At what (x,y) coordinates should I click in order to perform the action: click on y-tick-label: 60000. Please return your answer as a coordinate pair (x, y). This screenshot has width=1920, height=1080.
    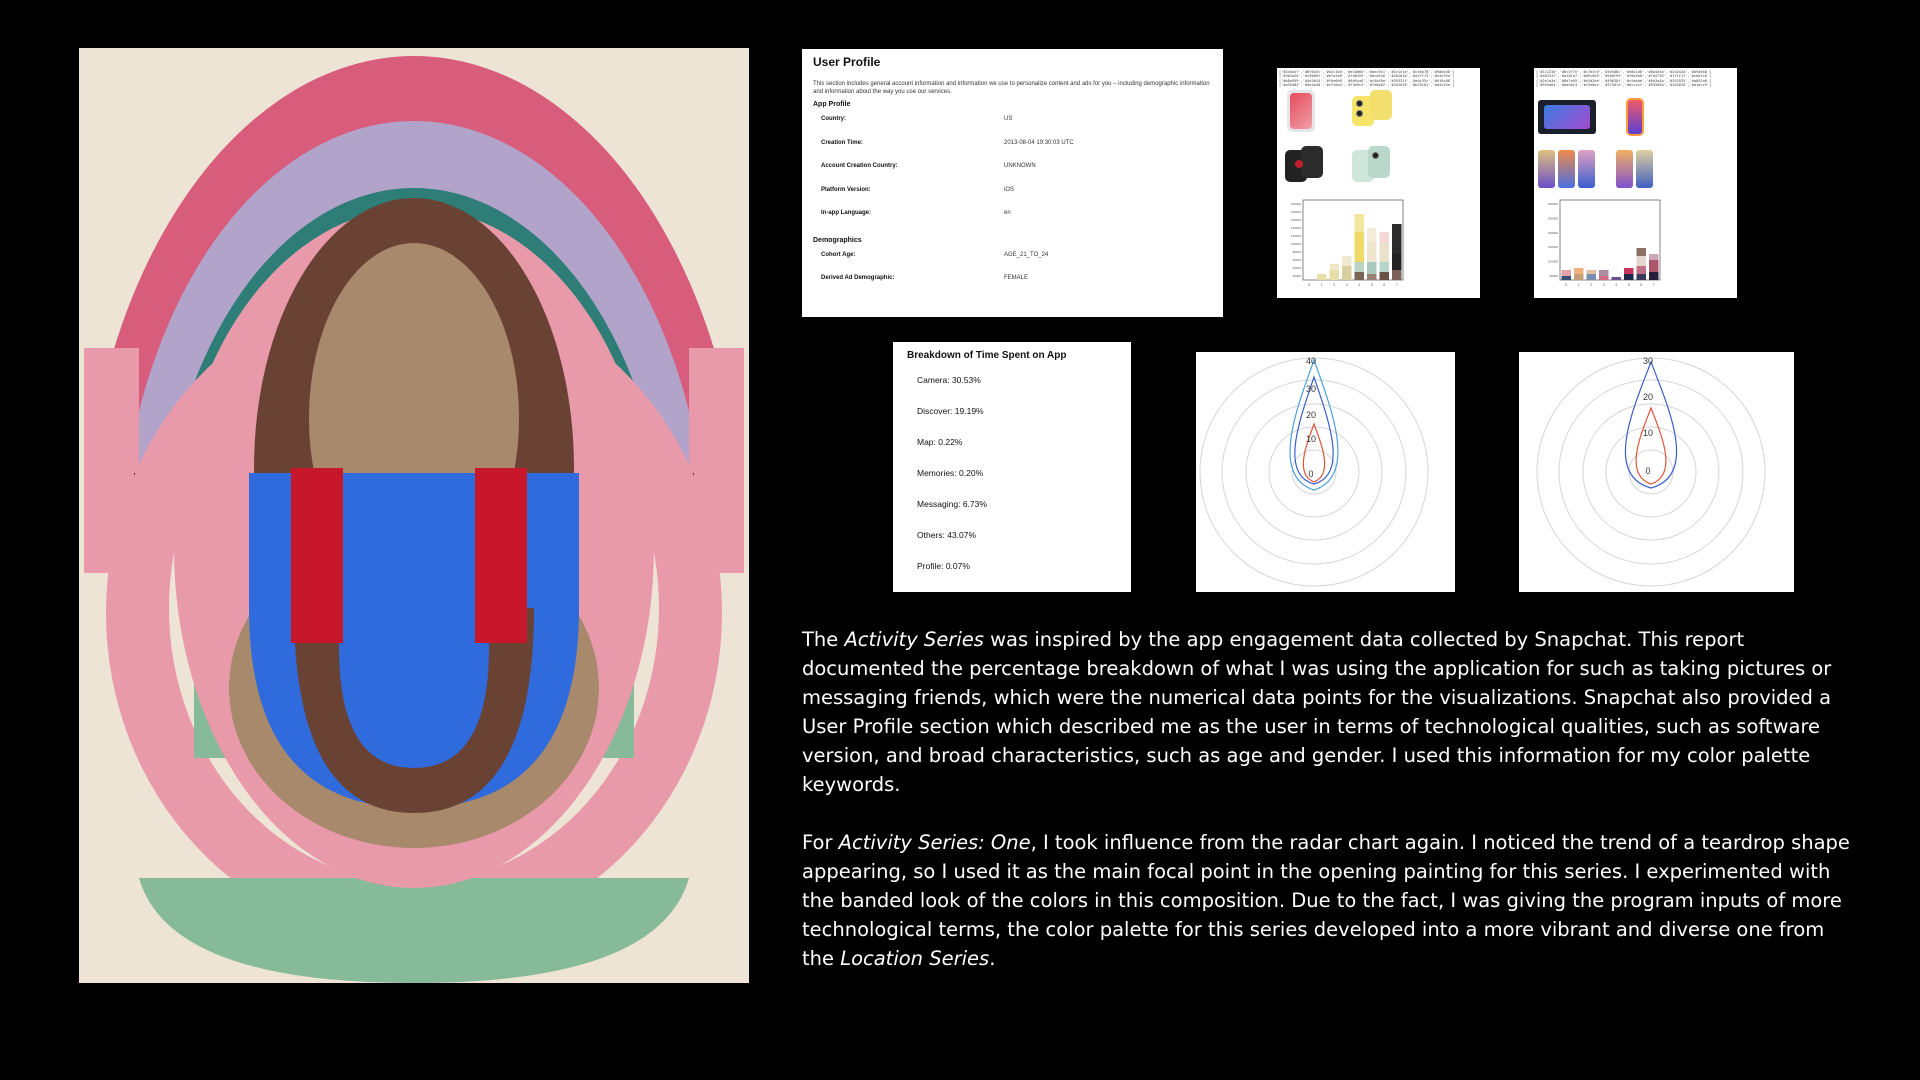
    Looking at the image, I should click on (1297, 260).